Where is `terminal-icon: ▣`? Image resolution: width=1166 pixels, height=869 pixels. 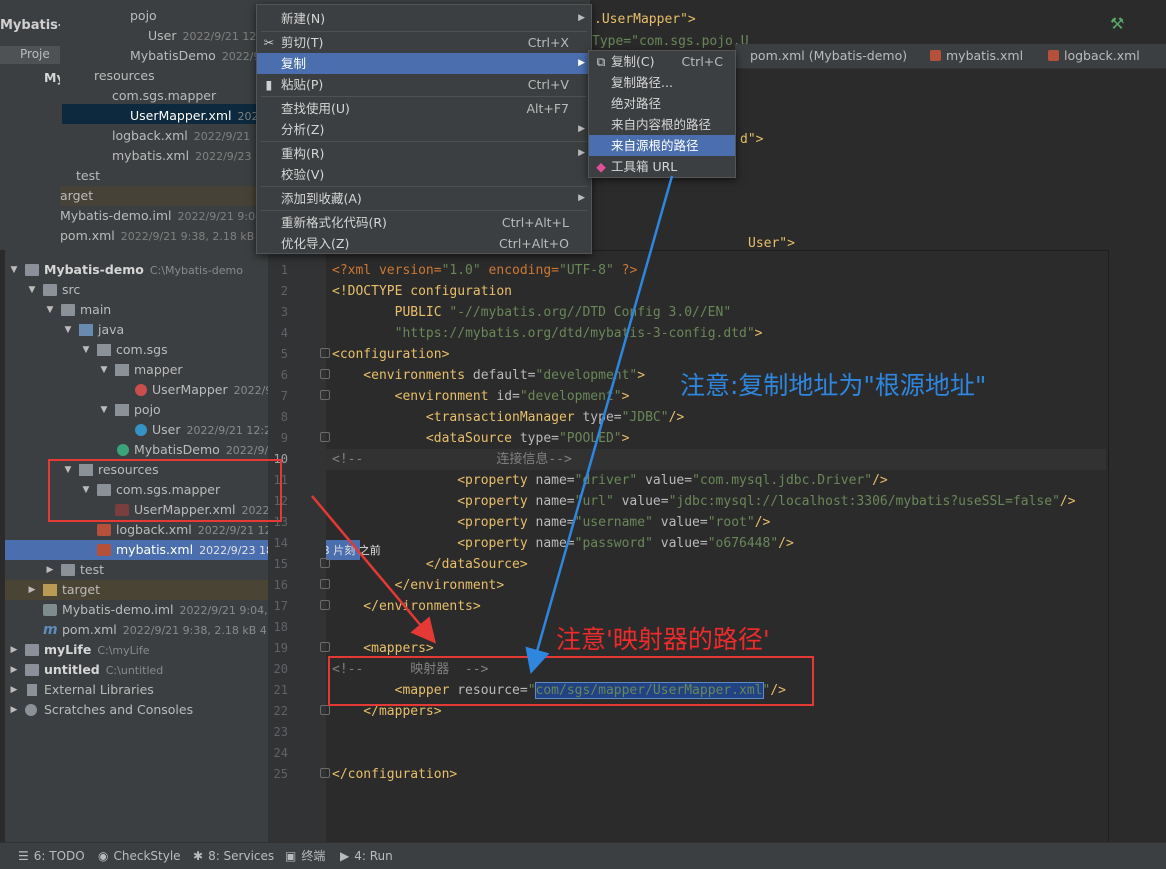 terminal-icon: ▣ is located at coordinates (291, 856).